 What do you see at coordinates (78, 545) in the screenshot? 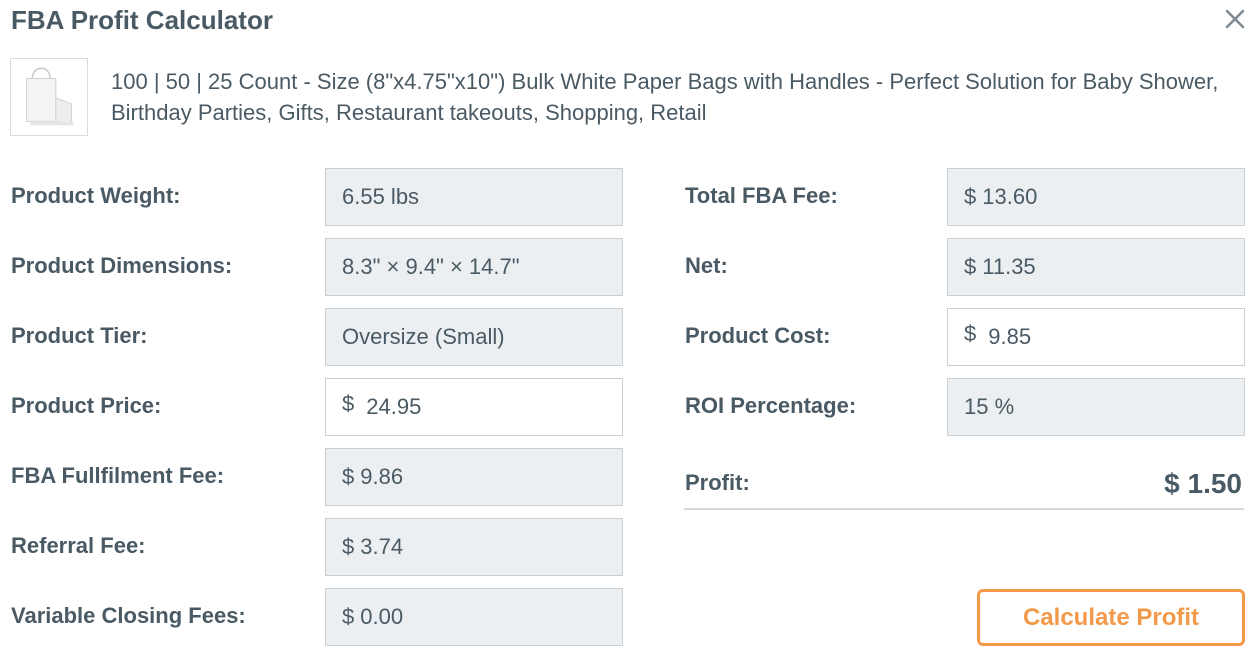
I see `referral-fee-label: Referral Fee:` at bounding box center [78, 545].